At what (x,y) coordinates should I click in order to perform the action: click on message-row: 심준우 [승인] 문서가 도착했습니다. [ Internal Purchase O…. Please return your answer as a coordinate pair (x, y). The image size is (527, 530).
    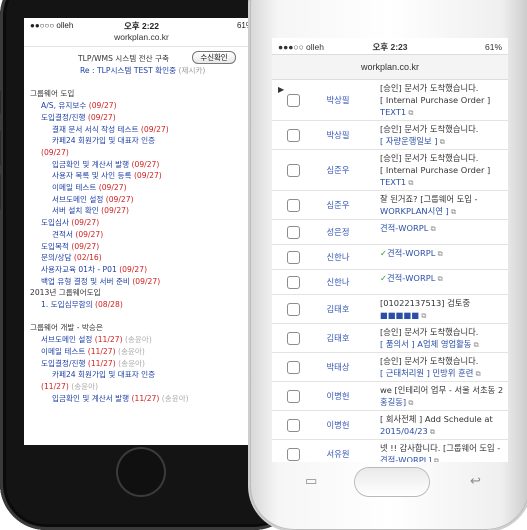
    Looking at the image, I should click on (390, 170).